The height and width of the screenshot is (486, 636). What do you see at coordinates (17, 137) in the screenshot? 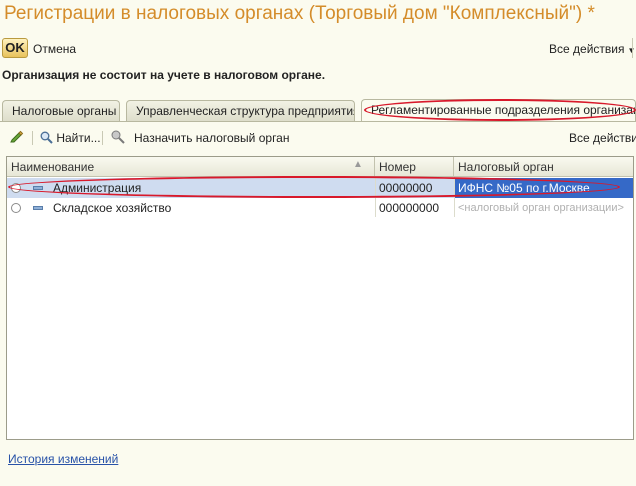
I see `edit-pencil-icon` at bounding box center [17, 137].